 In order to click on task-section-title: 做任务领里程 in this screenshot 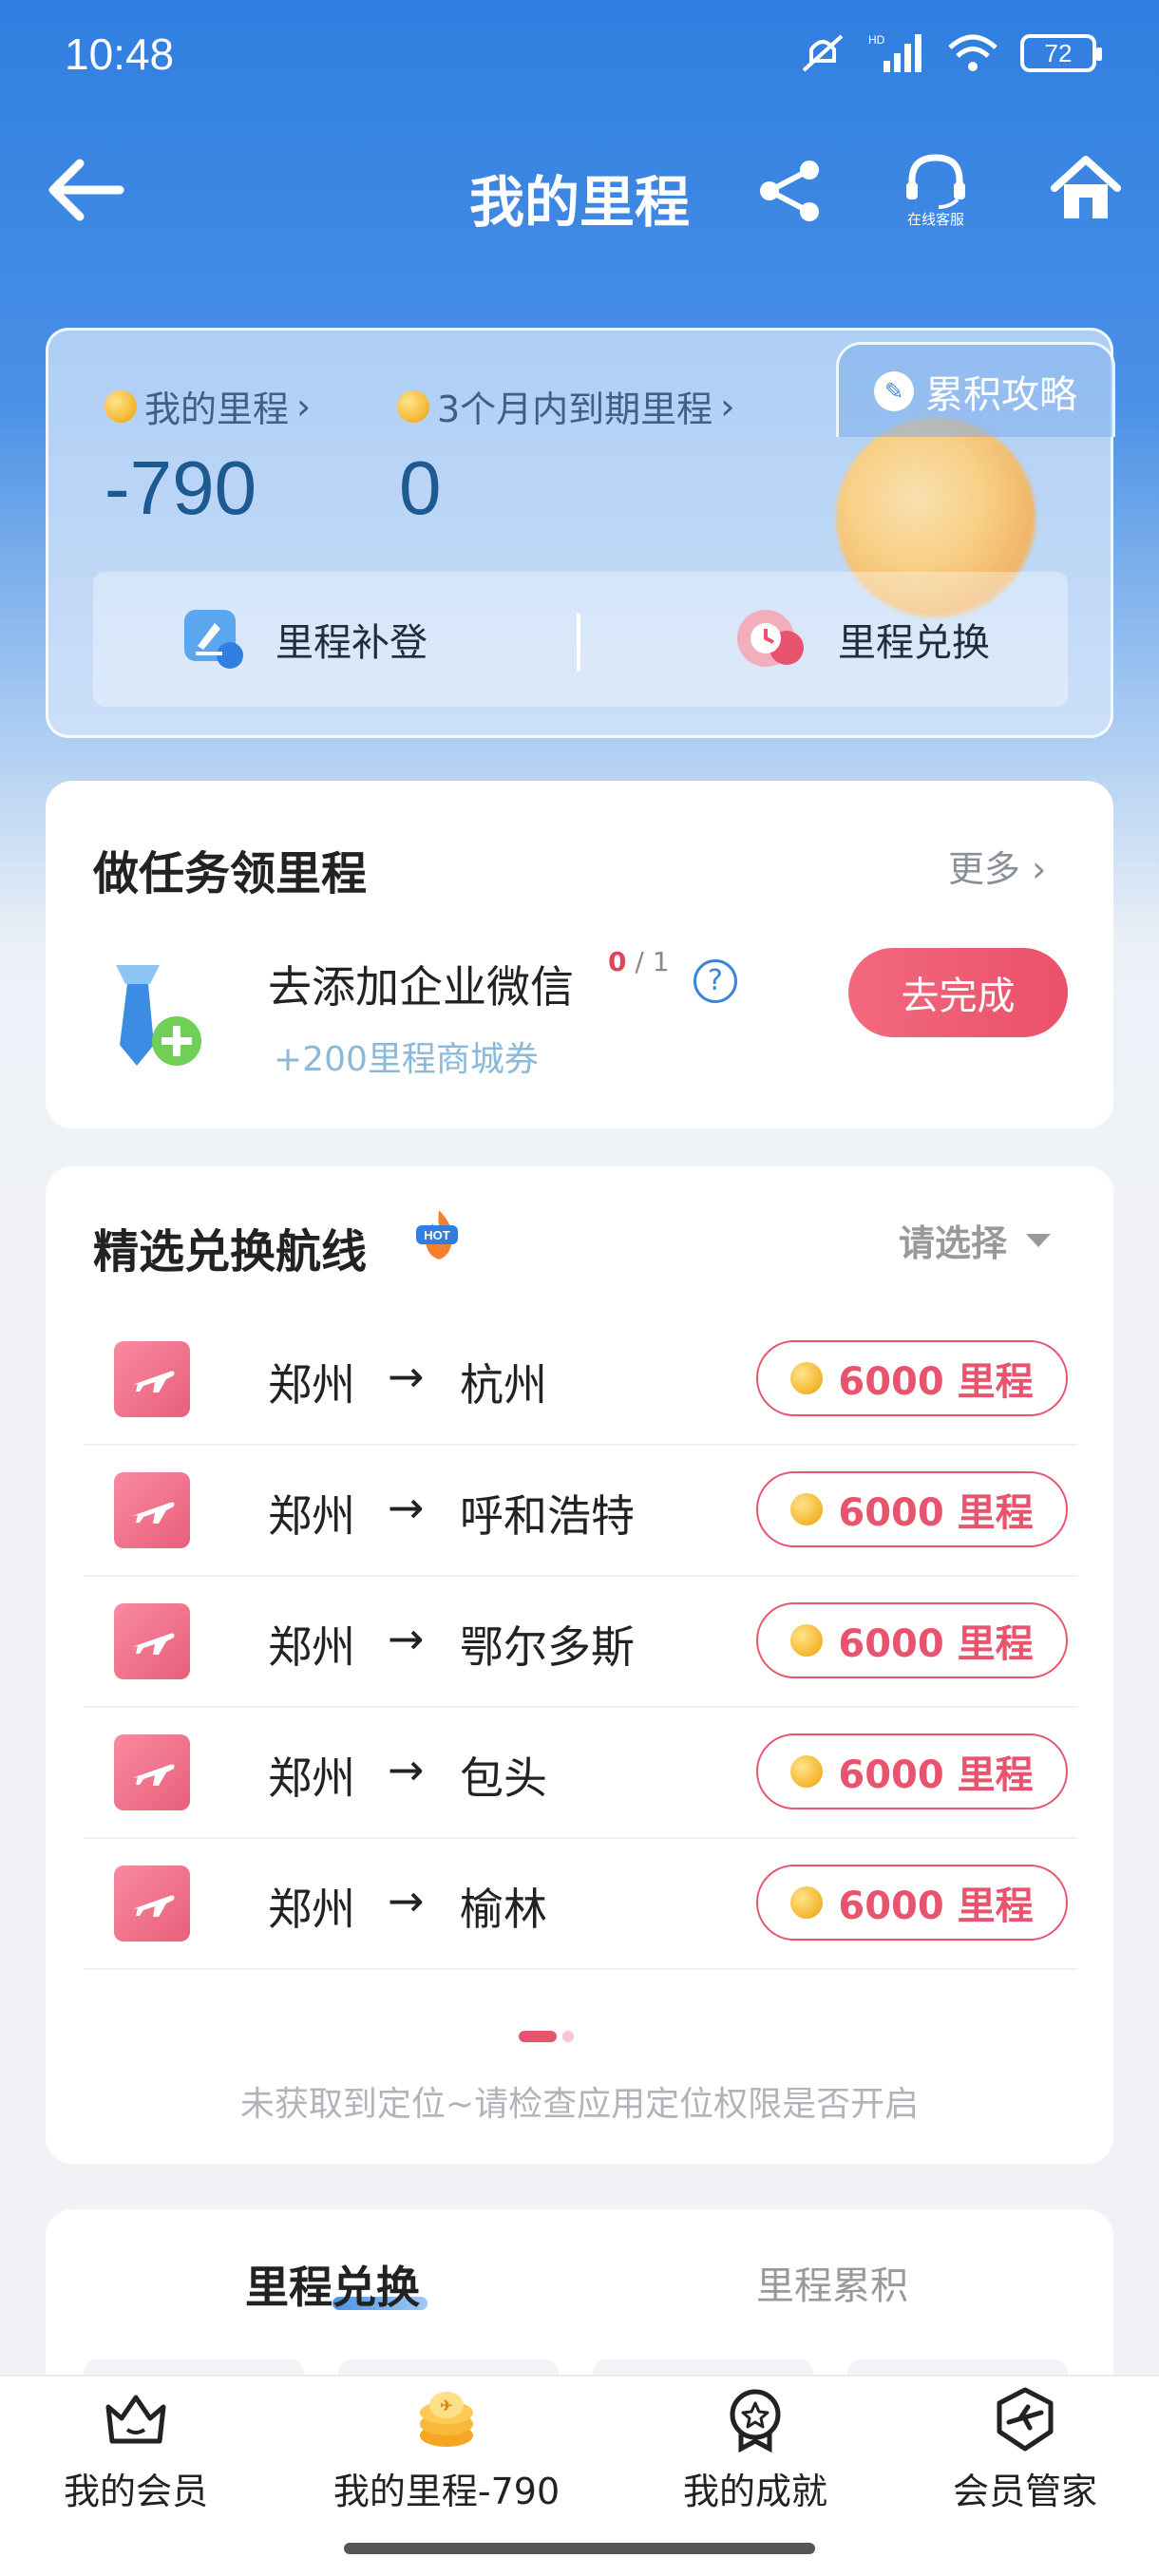, I will do `click(230, 873)`.